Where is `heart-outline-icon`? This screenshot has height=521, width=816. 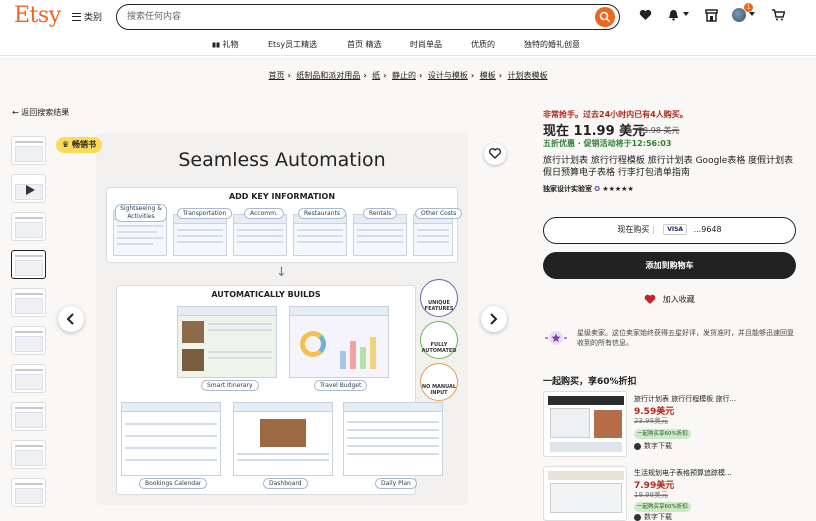 heart-outline-icon is located at coordinates (495, 153).